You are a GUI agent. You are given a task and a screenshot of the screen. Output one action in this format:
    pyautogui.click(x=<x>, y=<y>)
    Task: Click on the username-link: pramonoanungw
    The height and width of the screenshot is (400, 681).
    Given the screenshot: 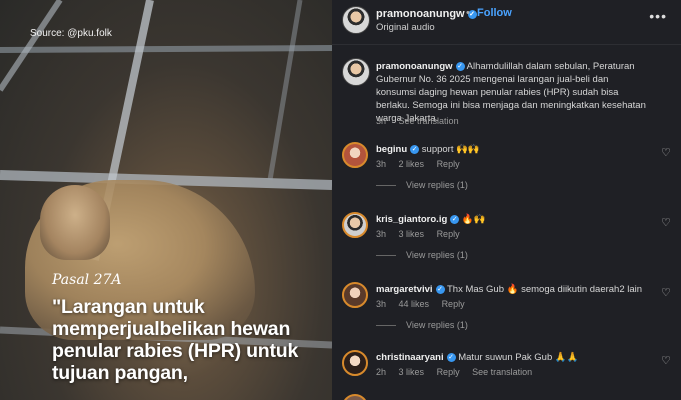 What is the action you would take?
    pyautogui.click(x=420, y=14)
    